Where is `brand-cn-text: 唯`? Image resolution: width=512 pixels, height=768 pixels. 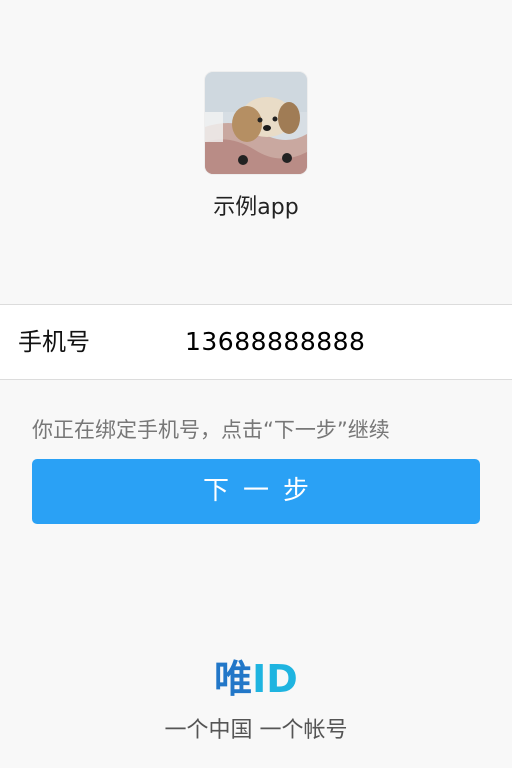
brand-cn-text: 唯 is located at coordinates (233, 679).